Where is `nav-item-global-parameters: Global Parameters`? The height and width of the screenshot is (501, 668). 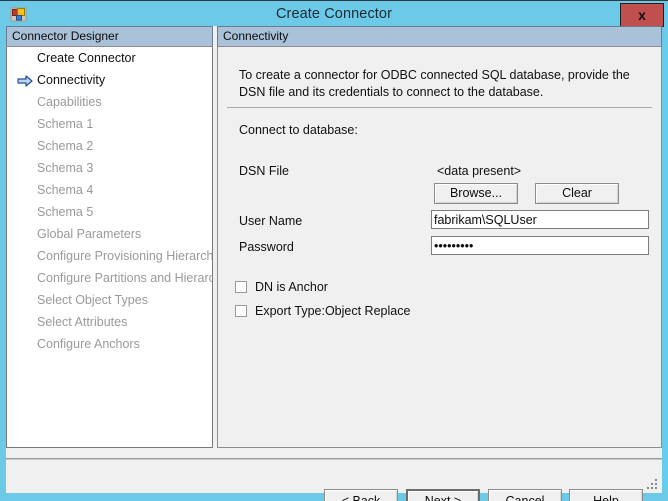 nav-item-global-parameters: Global Parameters is located at coordinates (109, 234).